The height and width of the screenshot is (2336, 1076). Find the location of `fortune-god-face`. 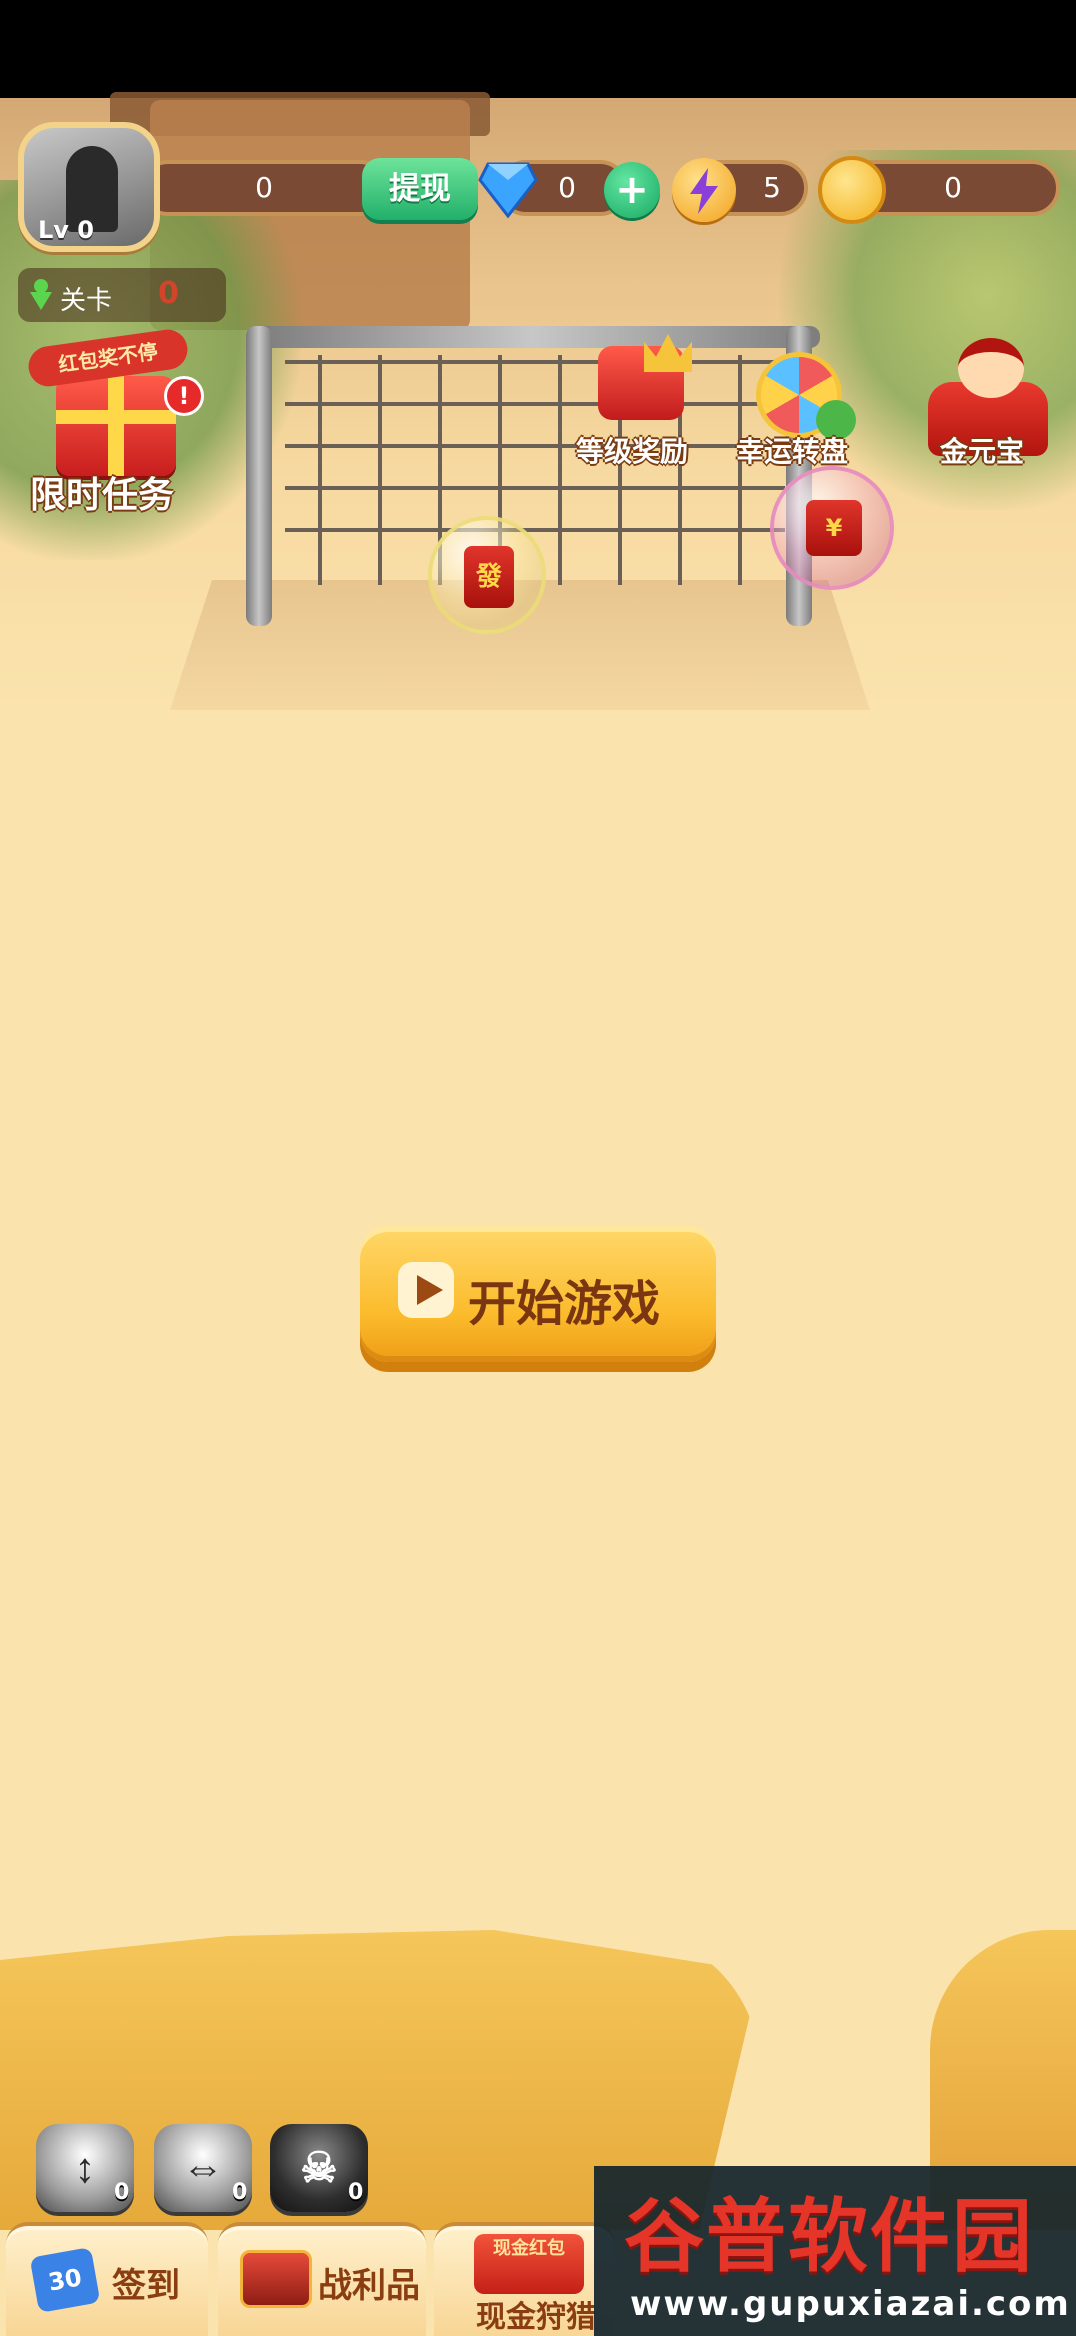

fortune-god-face is located at coordinates (991, 368).